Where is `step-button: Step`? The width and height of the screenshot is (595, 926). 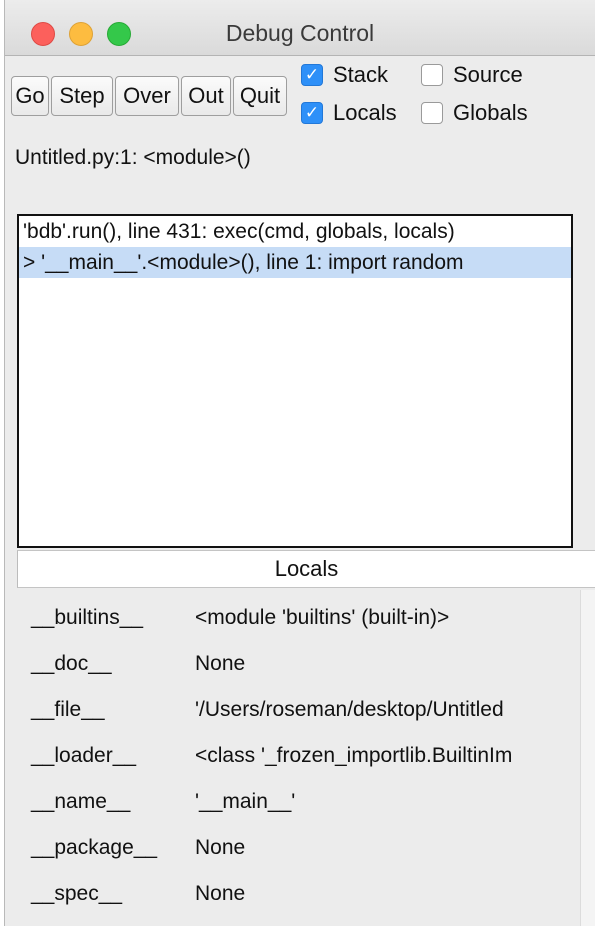 step-button: Step is located at coordinates (82, 96).